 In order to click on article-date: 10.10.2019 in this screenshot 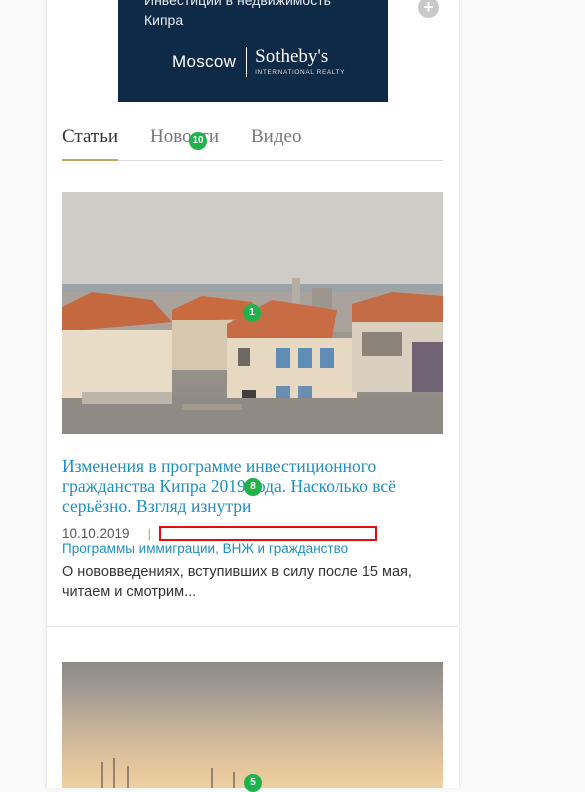, I will do `click(96, 533)`.